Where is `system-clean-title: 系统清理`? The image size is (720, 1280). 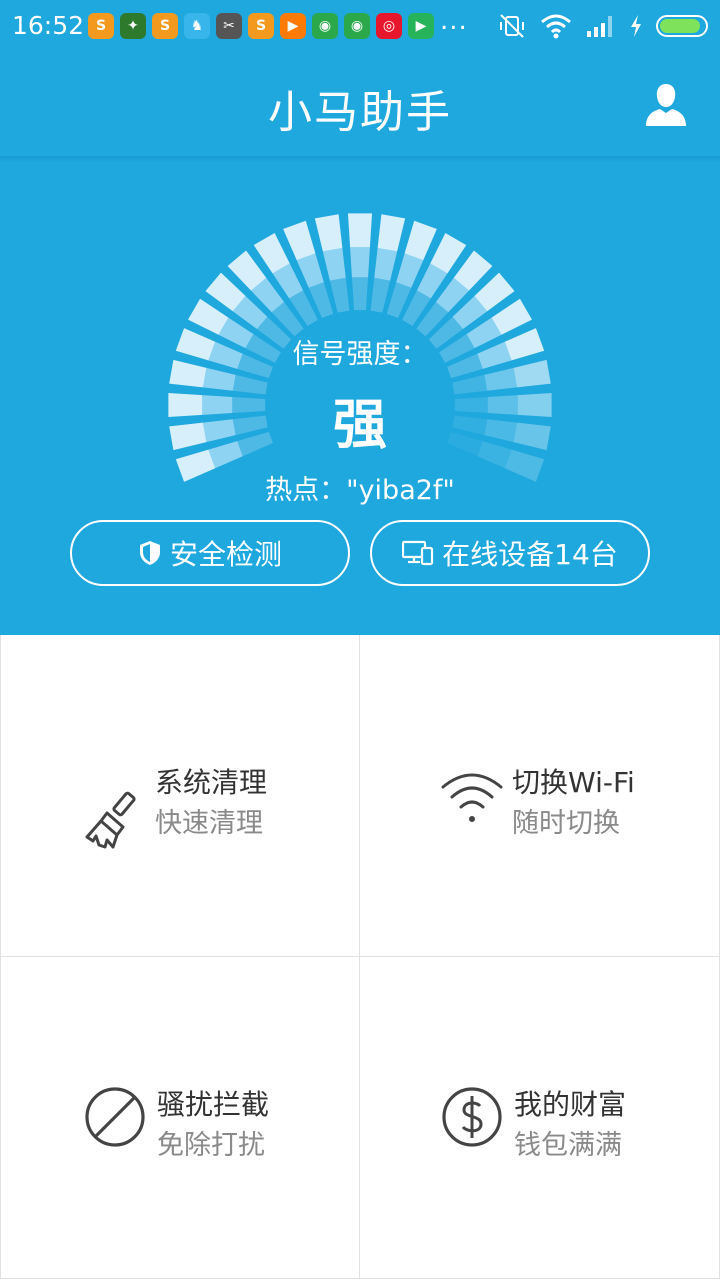
system-clean-title: 系统清理 is located at coordinates (211, 782).